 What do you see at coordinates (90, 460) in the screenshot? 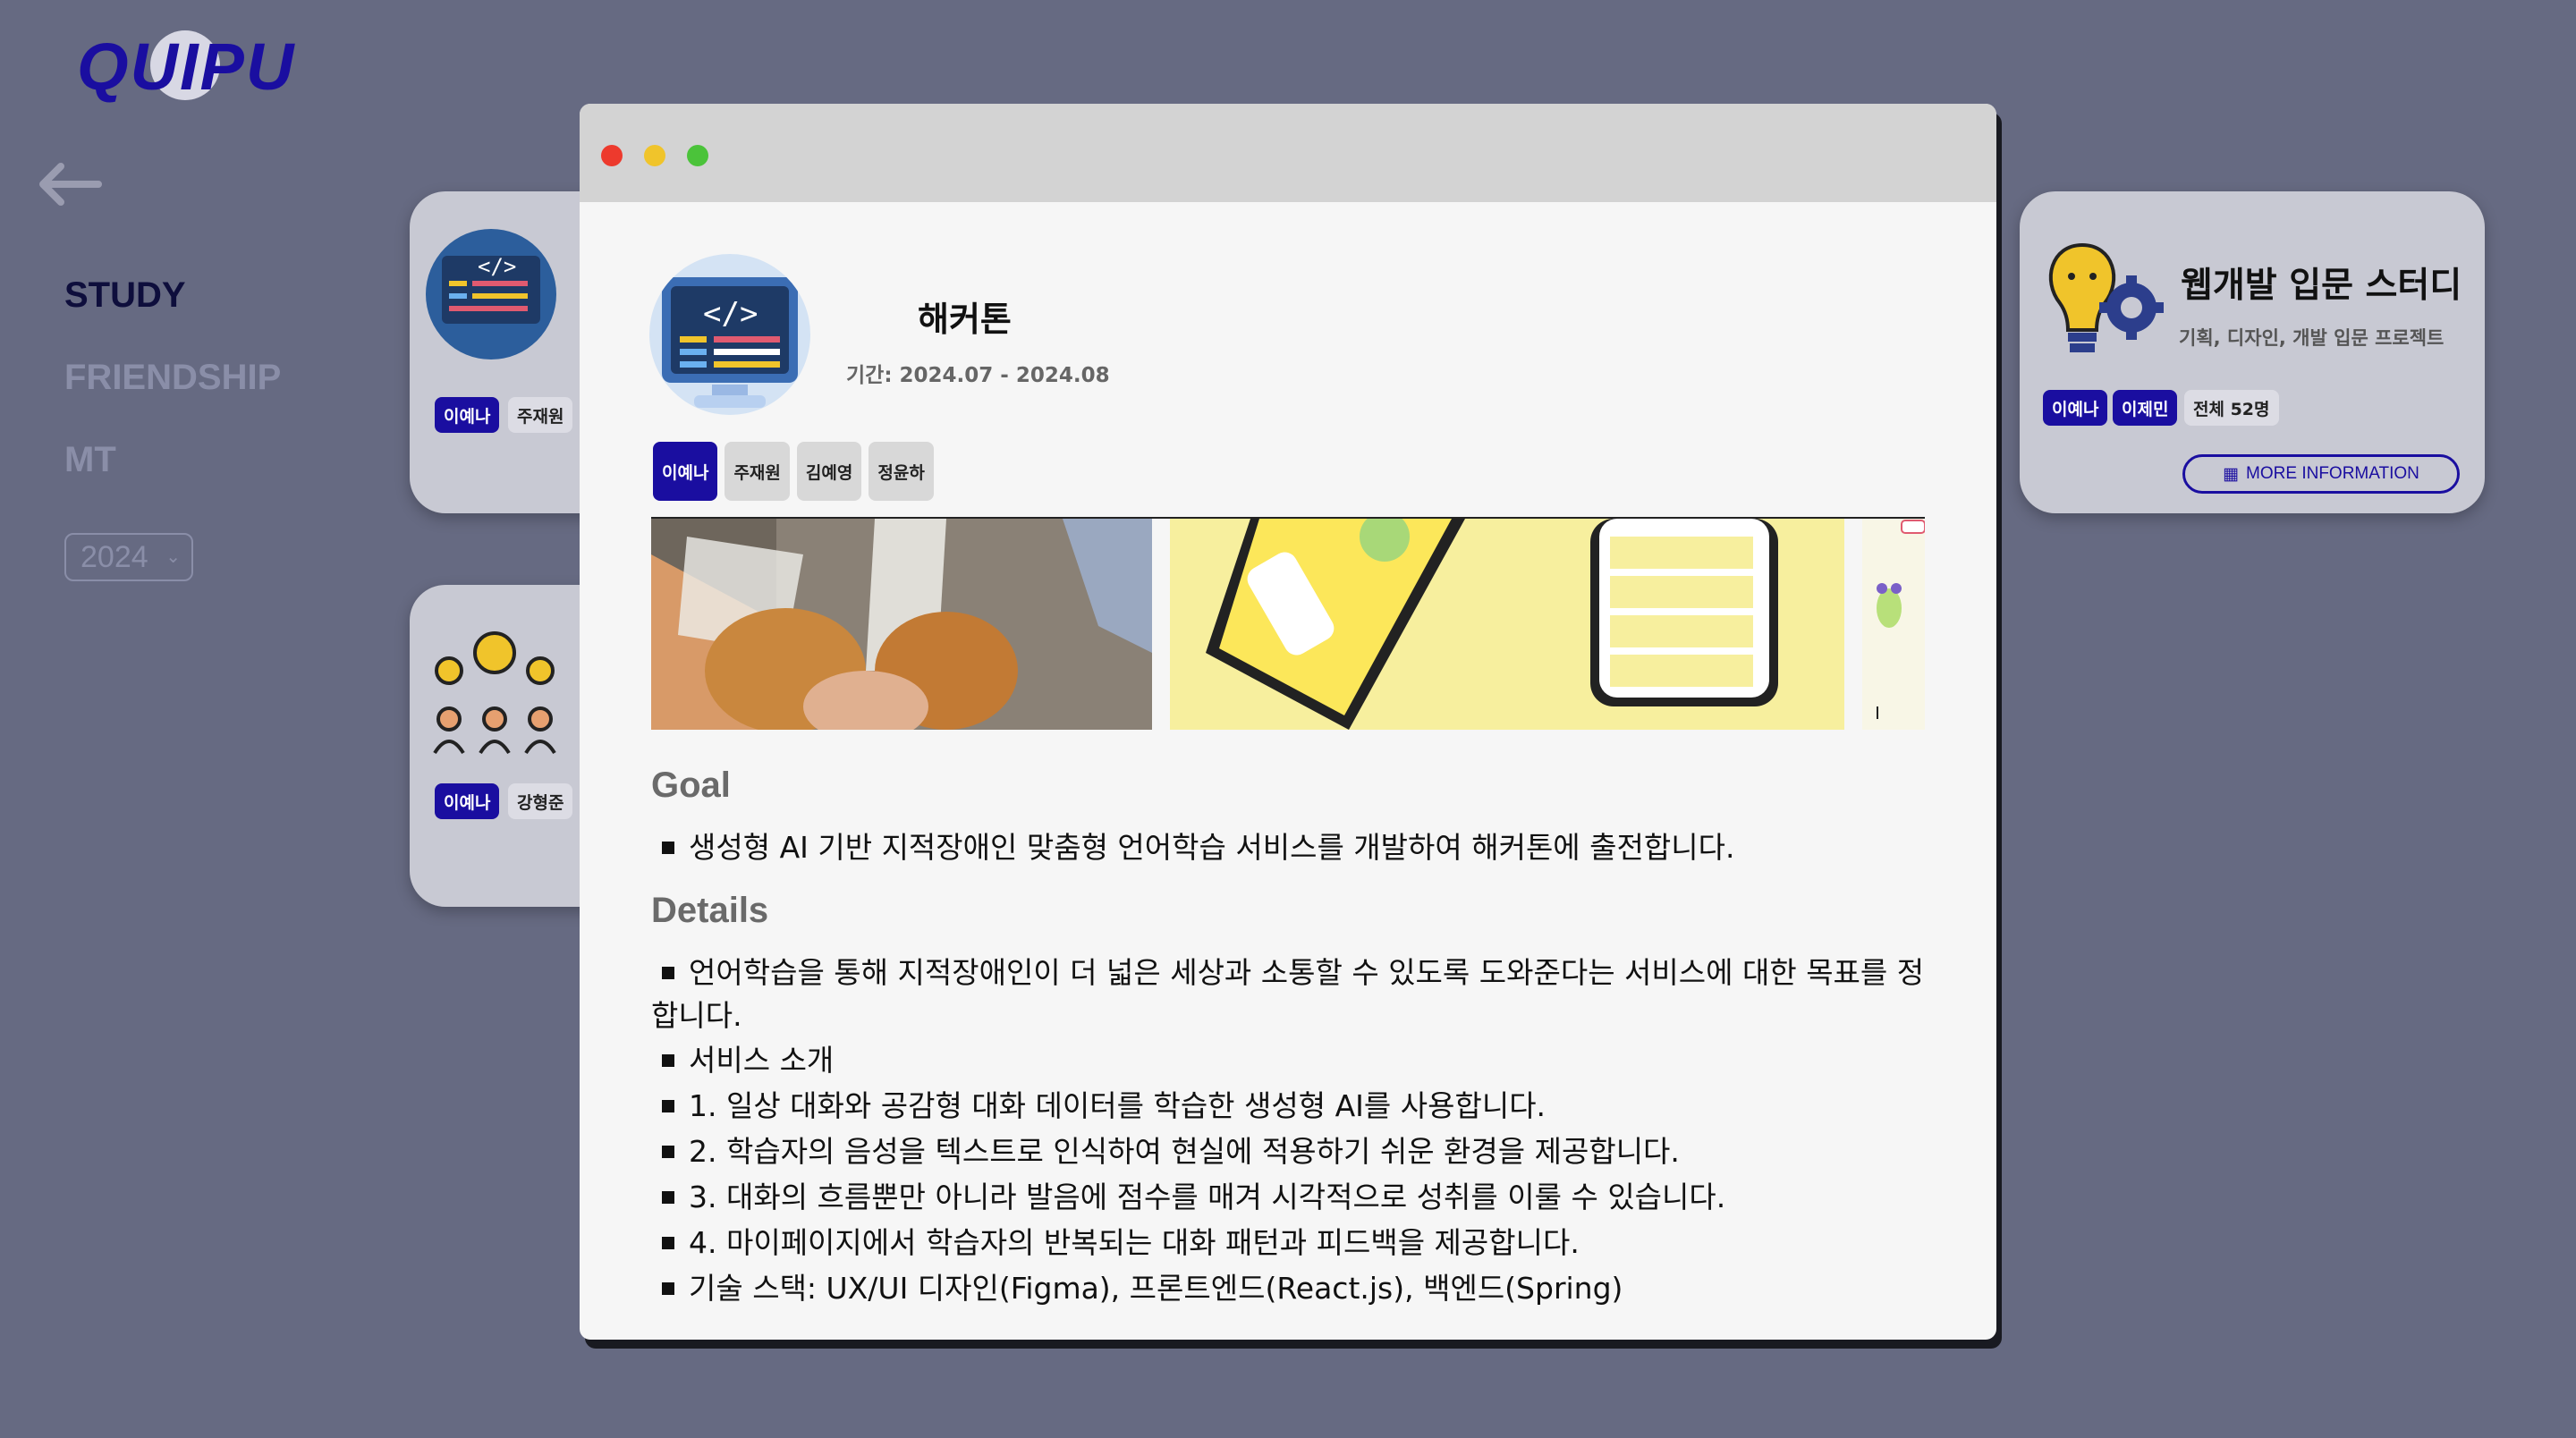
I see `nav-mt: MT` at bounding box center [90, 460].